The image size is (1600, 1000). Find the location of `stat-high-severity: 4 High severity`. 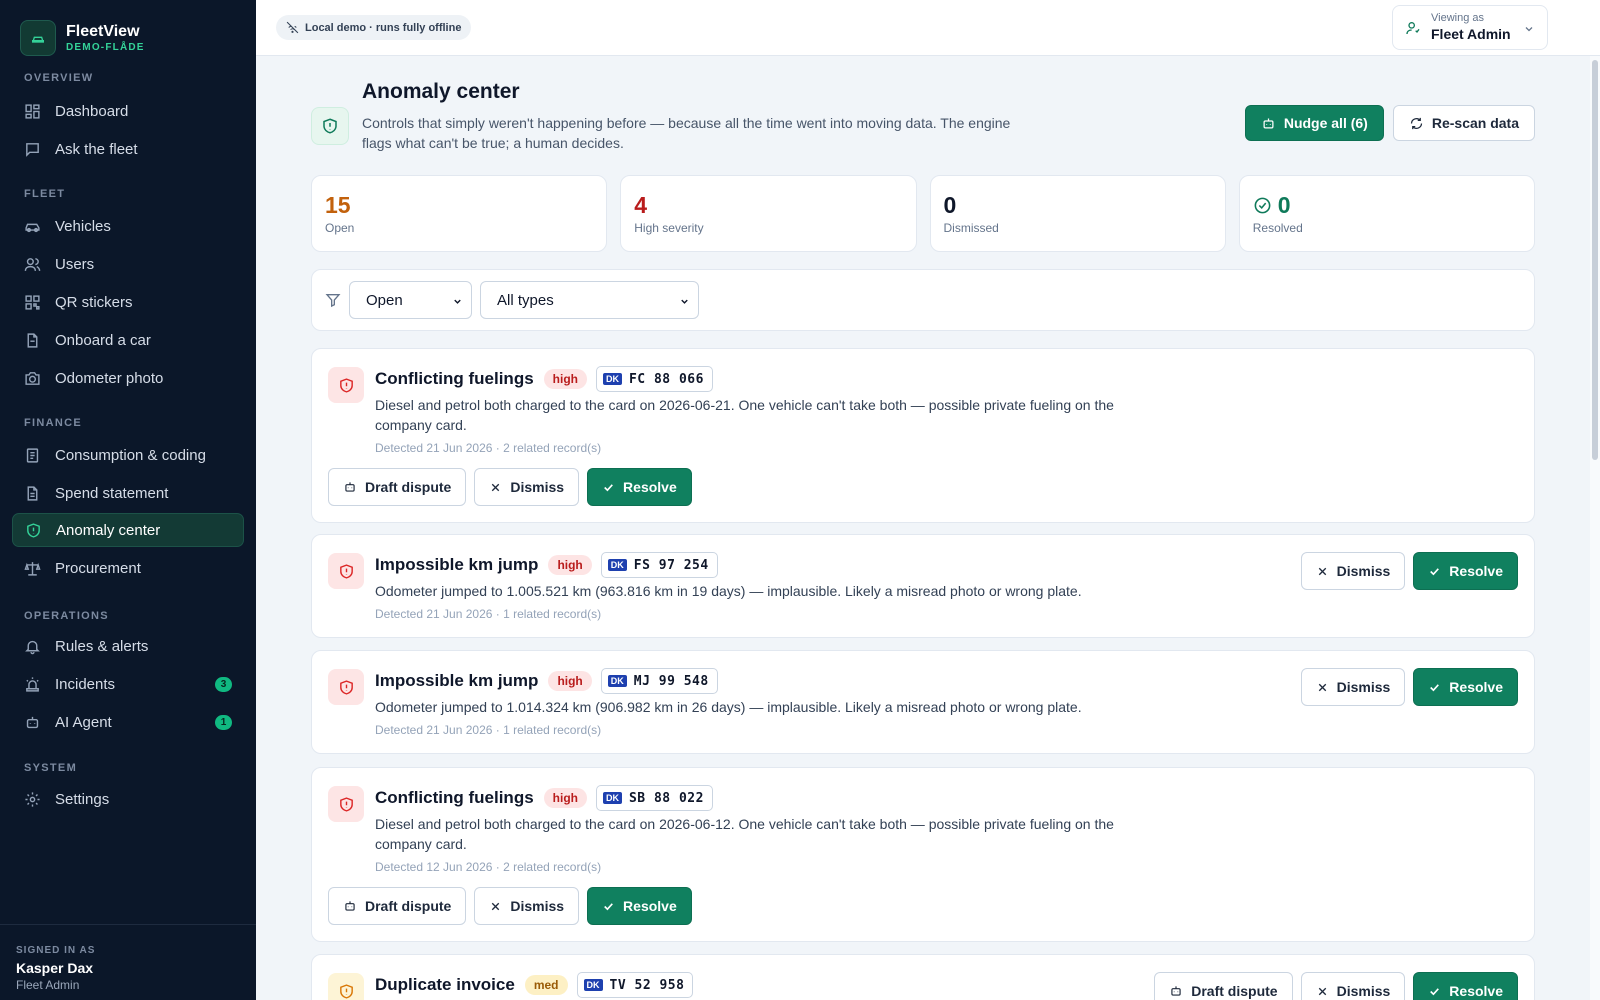

stat-high-severity: 4 High severity is located at coordinates (768, 213).